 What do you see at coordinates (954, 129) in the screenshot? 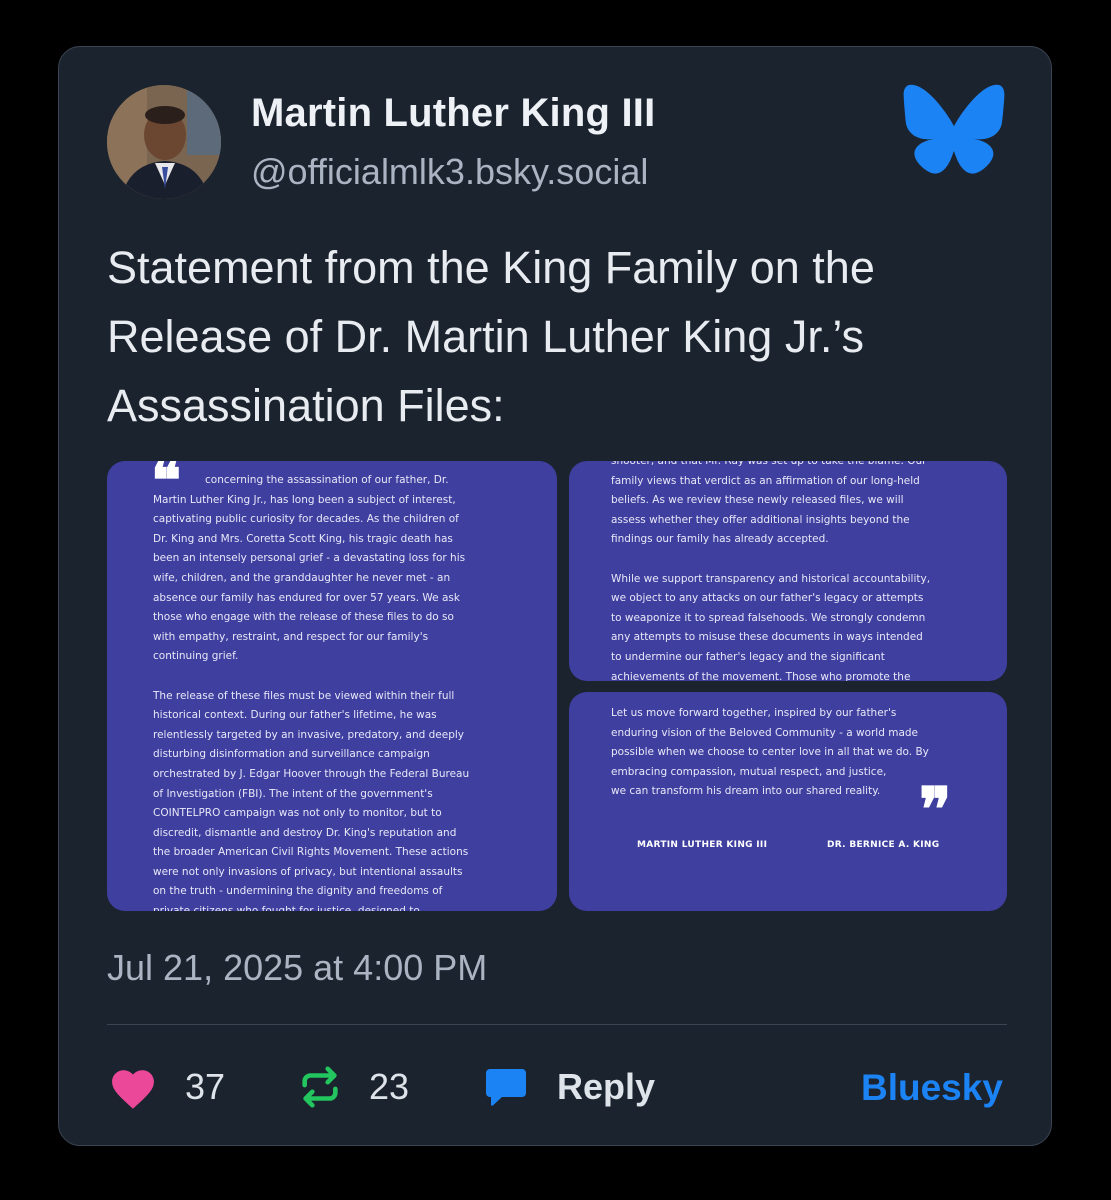
I see `bluesky-butterfly-icon` at bounding box center [954, 129].